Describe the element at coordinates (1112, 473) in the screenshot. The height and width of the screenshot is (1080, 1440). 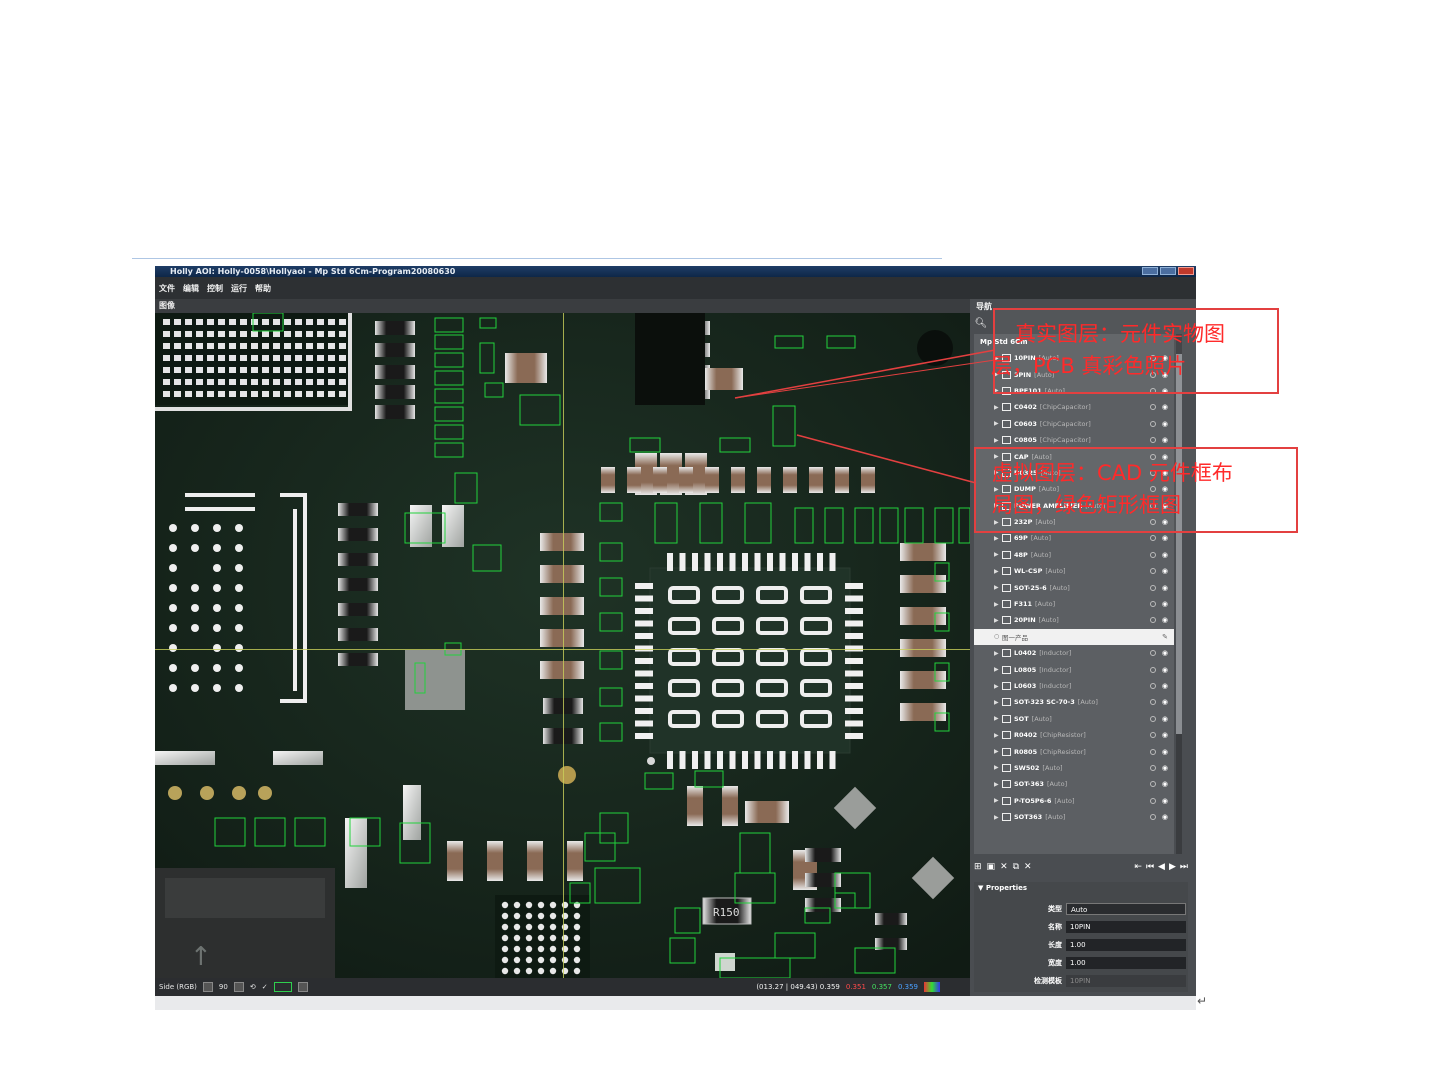
I see `annotation-virtual-line1: 虚拟图层：CAD 元件框布` at that location.